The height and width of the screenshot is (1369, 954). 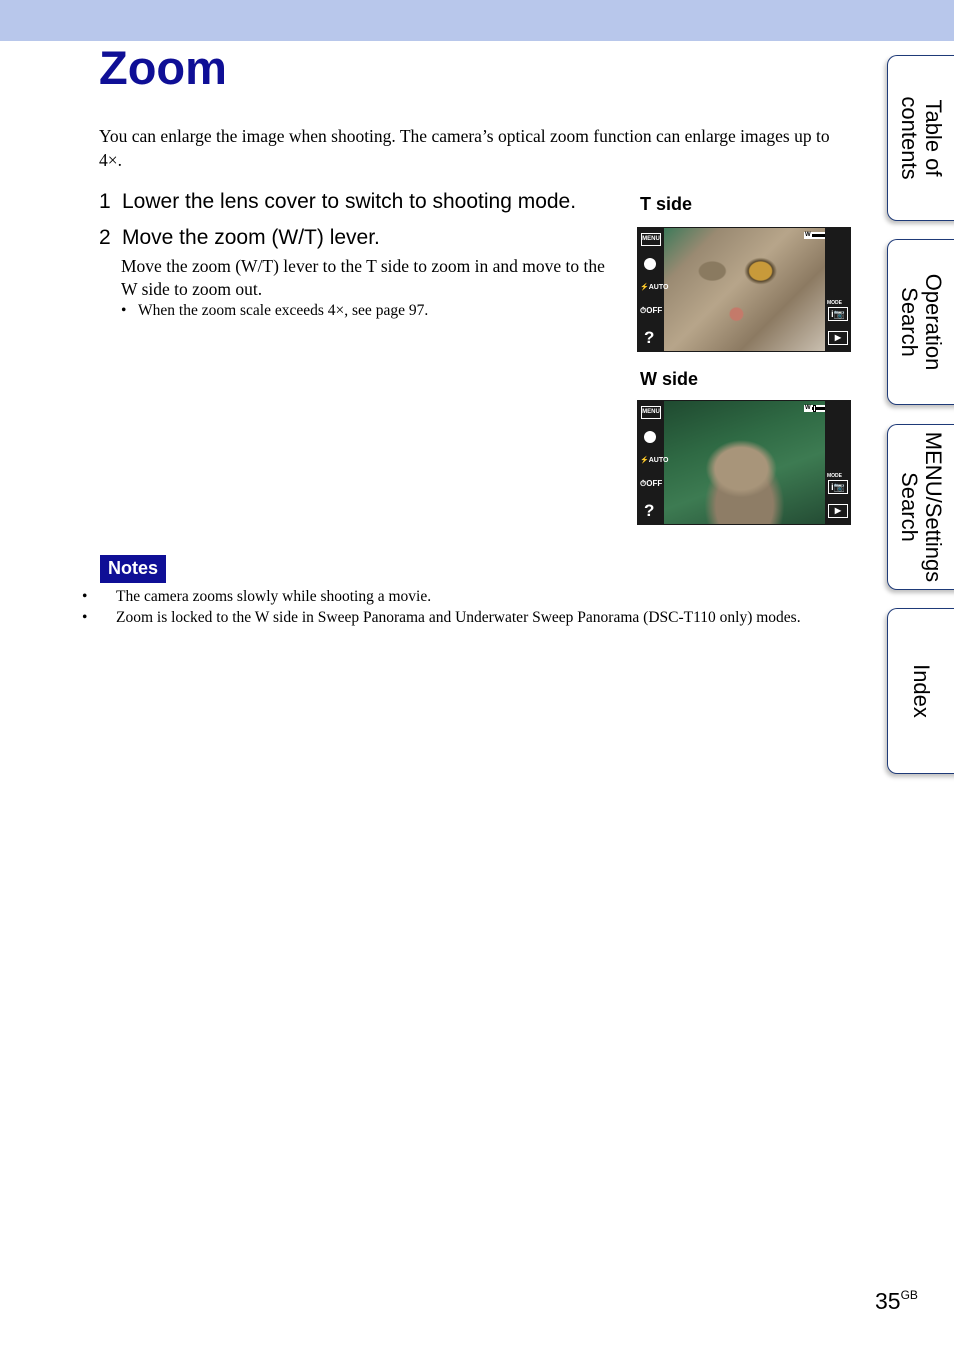 I want to click on tab-menu-settings-search: MENU/Settings Search, so click(x=920, y=507).